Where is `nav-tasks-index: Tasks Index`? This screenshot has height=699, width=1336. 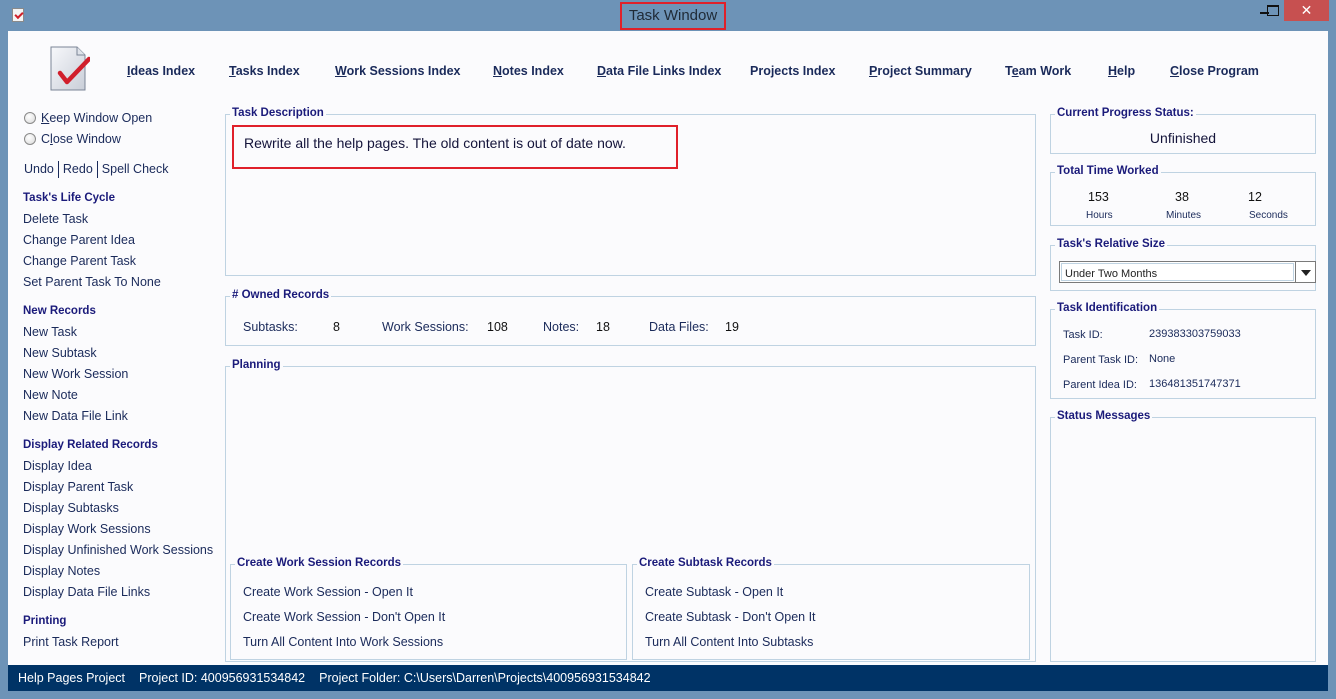
nav-tasks-index: Tasks Index is located at coordinates (264, 71).